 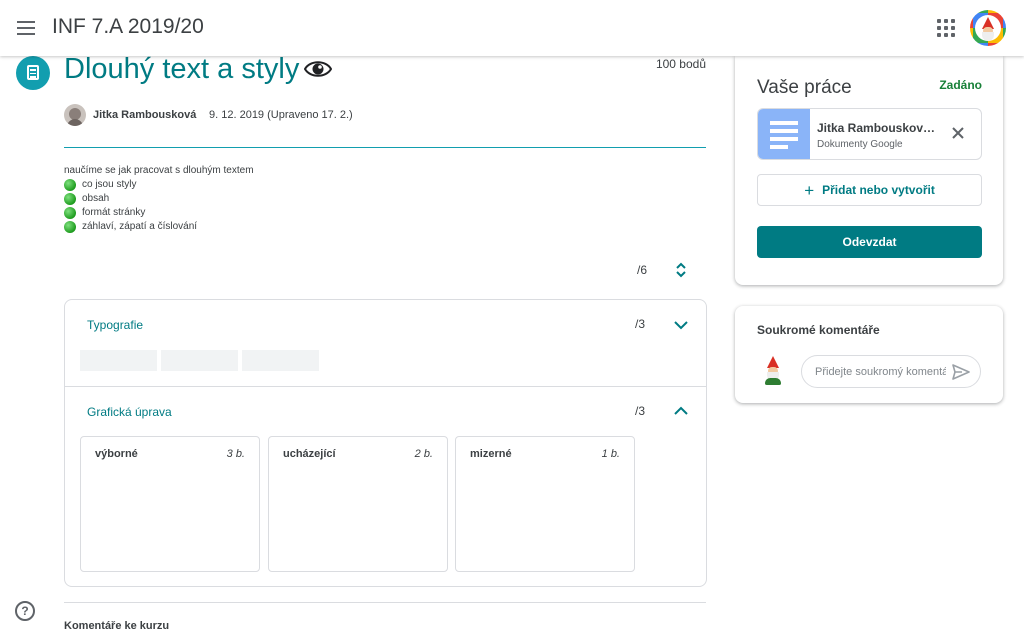 What do you see at coordinates (115, 325) in the screenshot?
I see `criterion-title: Typografie` at bounding box center [115, 325].